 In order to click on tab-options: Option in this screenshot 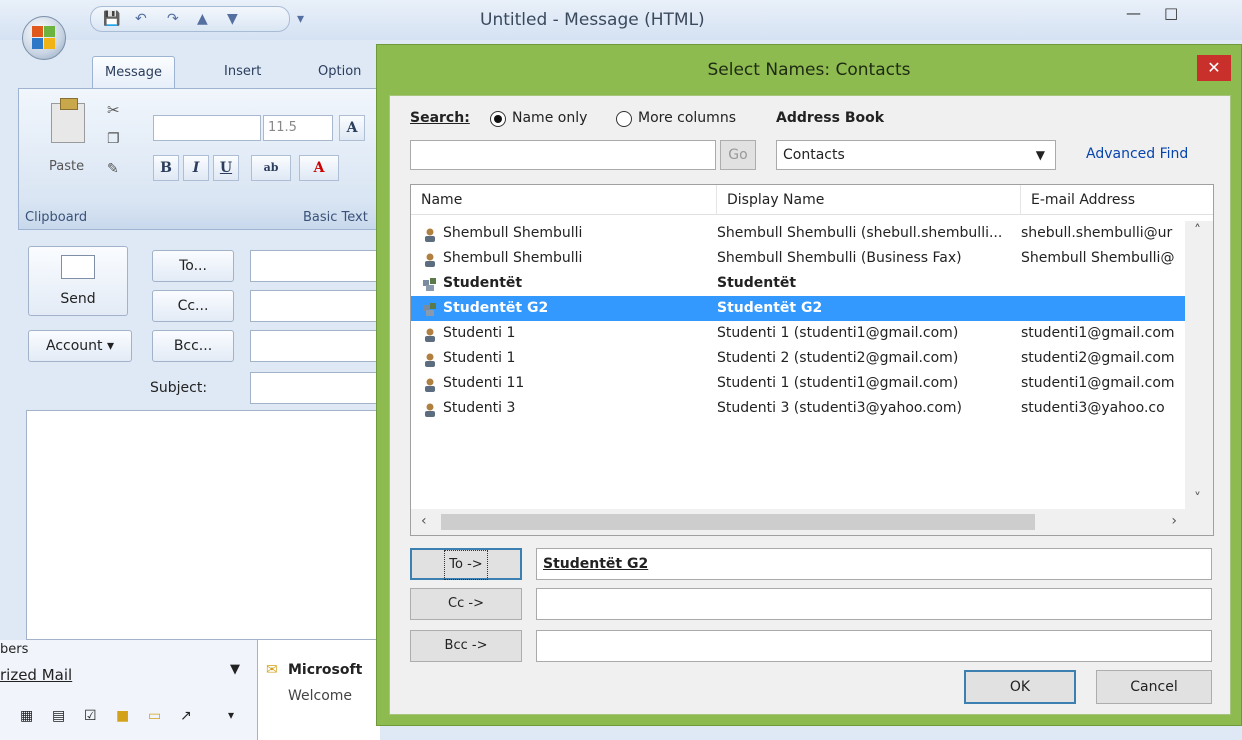, I will do `click(339, 72)`.